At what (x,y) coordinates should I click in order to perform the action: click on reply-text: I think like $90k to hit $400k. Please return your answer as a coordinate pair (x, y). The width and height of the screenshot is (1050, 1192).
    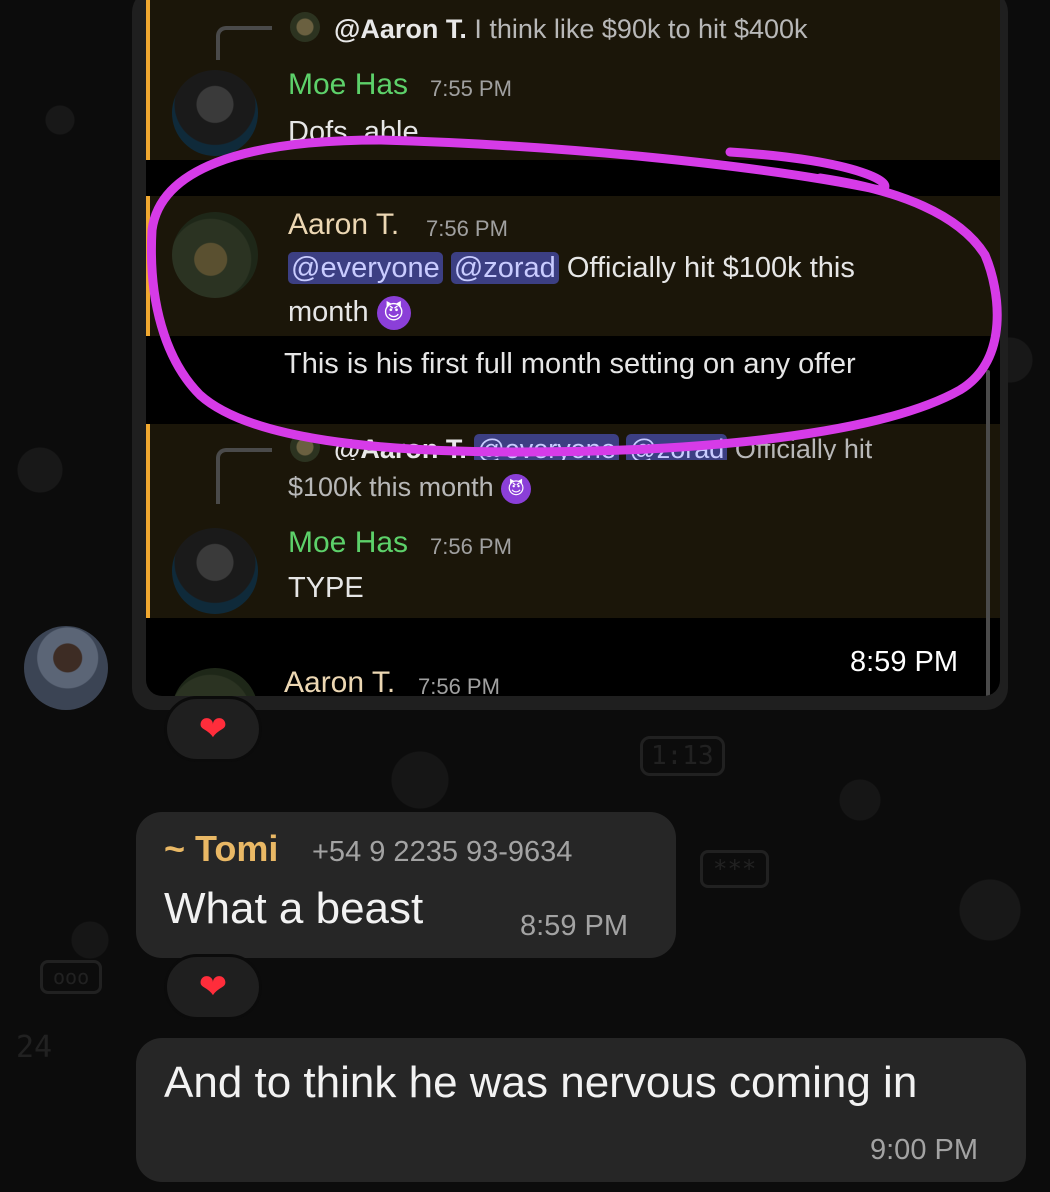
    Looking at the image, I should click on (641, 29).